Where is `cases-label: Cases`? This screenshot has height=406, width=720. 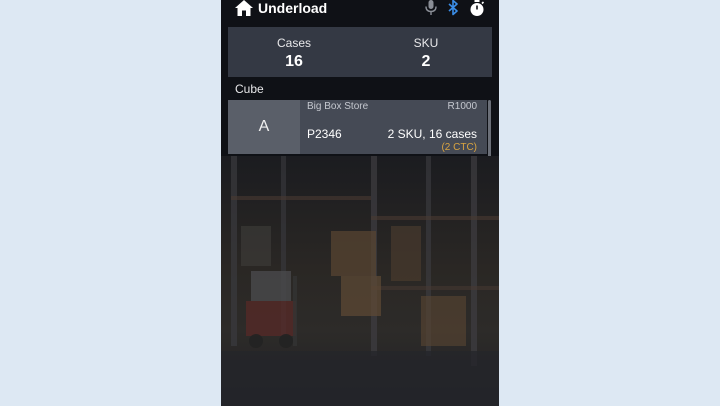 cases-label: Cases is located at coordinates (293, 43).